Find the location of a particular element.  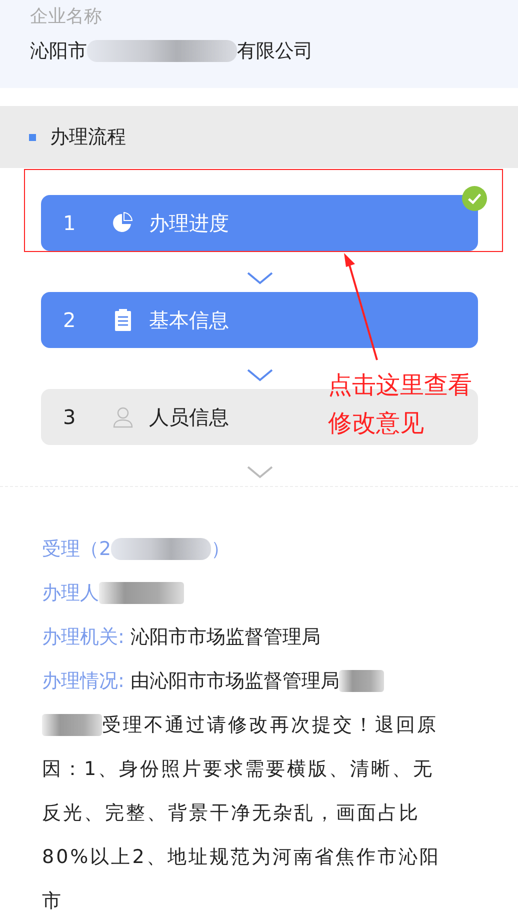

field-label: 企业名称 is located at coordinates (66, 16).